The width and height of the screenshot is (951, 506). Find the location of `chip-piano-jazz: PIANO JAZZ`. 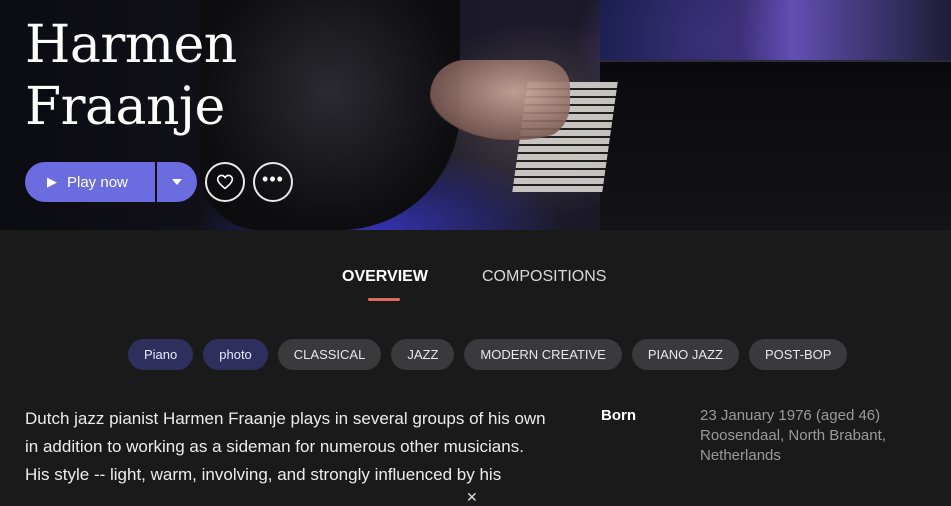

chip-piano-jazz: PIANO JAZZ is located at coordinates (685, 354).